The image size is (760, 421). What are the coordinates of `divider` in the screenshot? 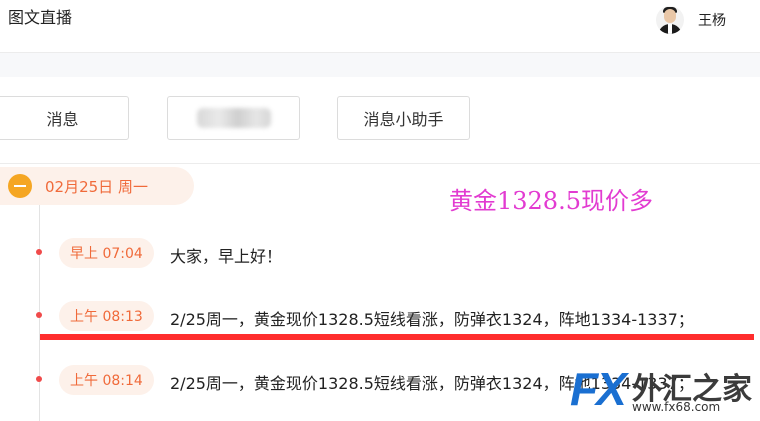 It's located at (380, 163).